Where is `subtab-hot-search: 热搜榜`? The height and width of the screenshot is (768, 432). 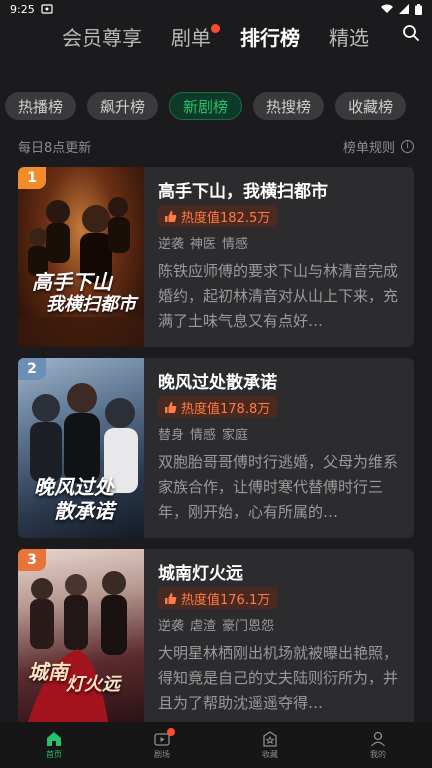
subtab-hot-search: 热搜榜 is located at coordinates (289, 106).